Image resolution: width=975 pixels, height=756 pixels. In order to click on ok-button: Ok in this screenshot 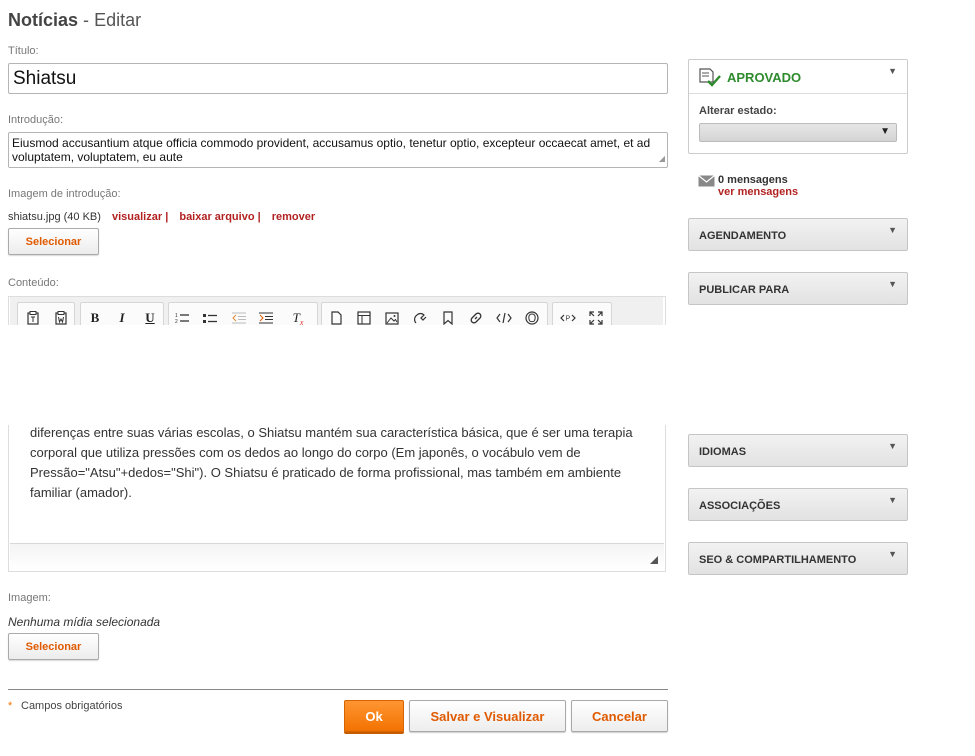, I will do `click(374, 716)`.